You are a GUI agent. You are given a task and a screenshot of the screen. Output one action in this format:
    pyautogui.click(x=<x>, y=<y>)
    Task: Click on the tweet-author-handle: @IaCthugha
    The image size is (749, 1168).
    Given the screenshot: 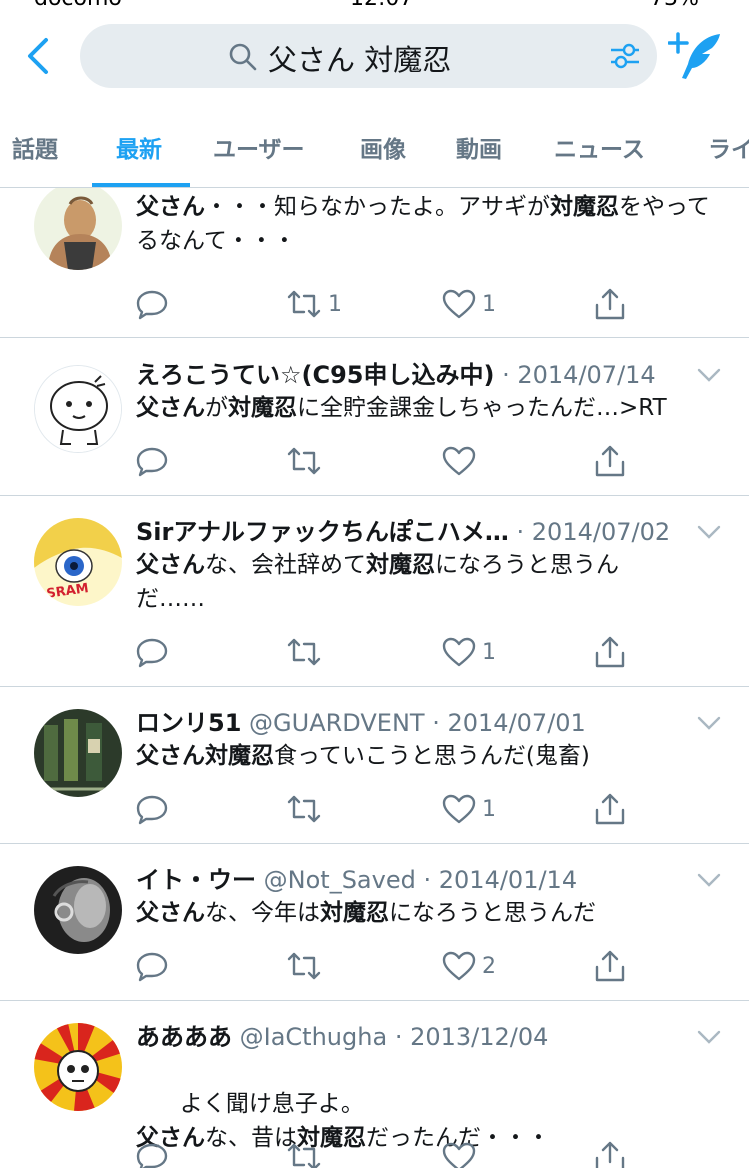 What is the action you would take?
    pyautogui.click(x=314, y=1037)
    